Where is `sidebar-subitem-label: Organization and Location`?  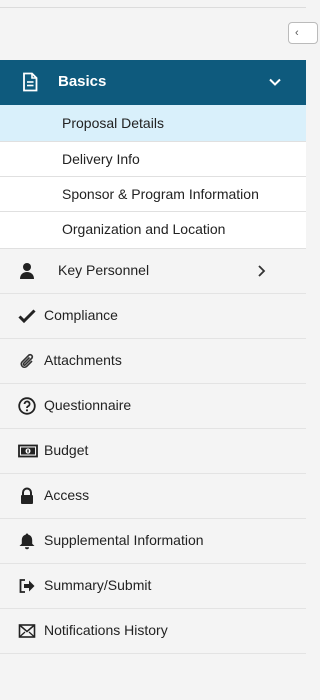
sidebar-subitem-label: Organization and Location is located at coordinates (144, 229).